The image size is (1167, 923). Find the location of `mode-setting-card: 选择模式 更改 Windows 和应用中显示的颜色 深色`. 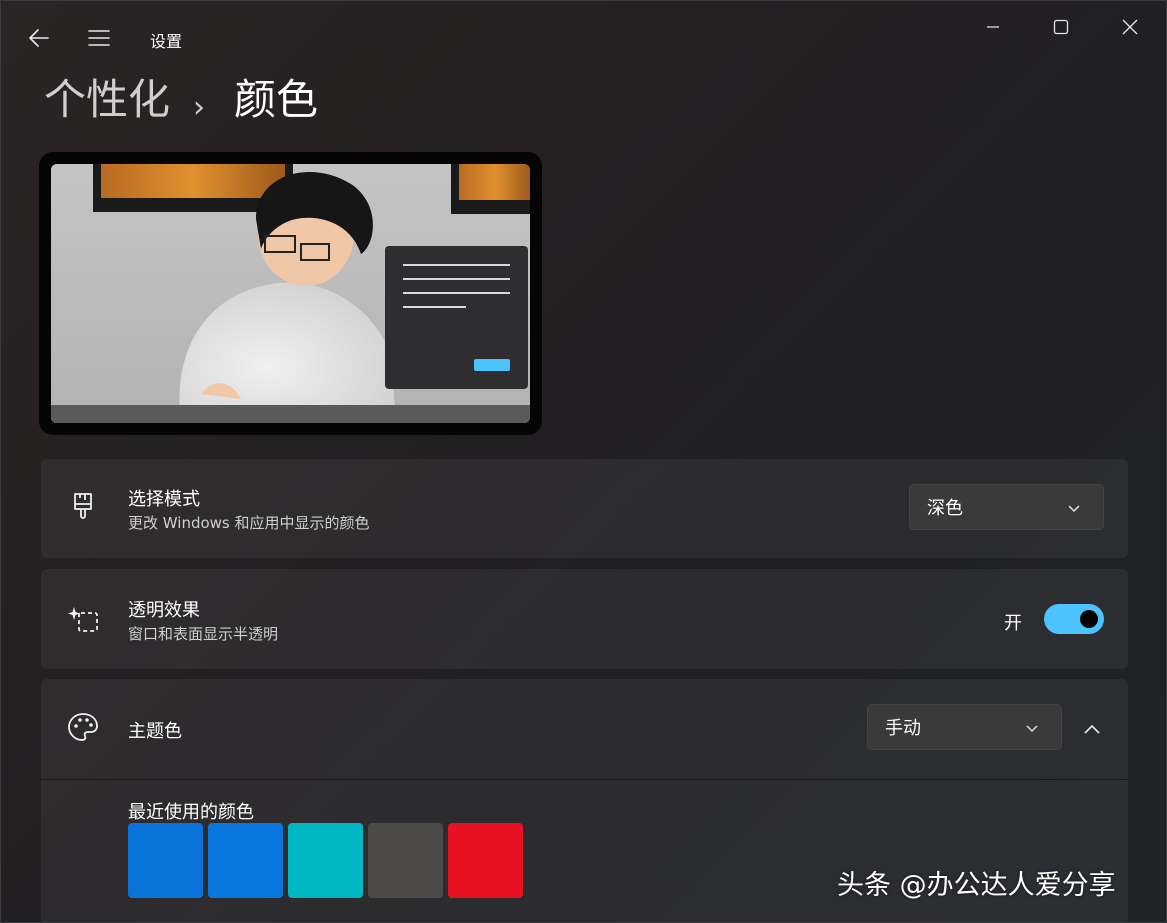

mode-setting-card: 选择模式 更改 Windows 和应用中显示的颜色 深色 is located at coordinates (584, 508).